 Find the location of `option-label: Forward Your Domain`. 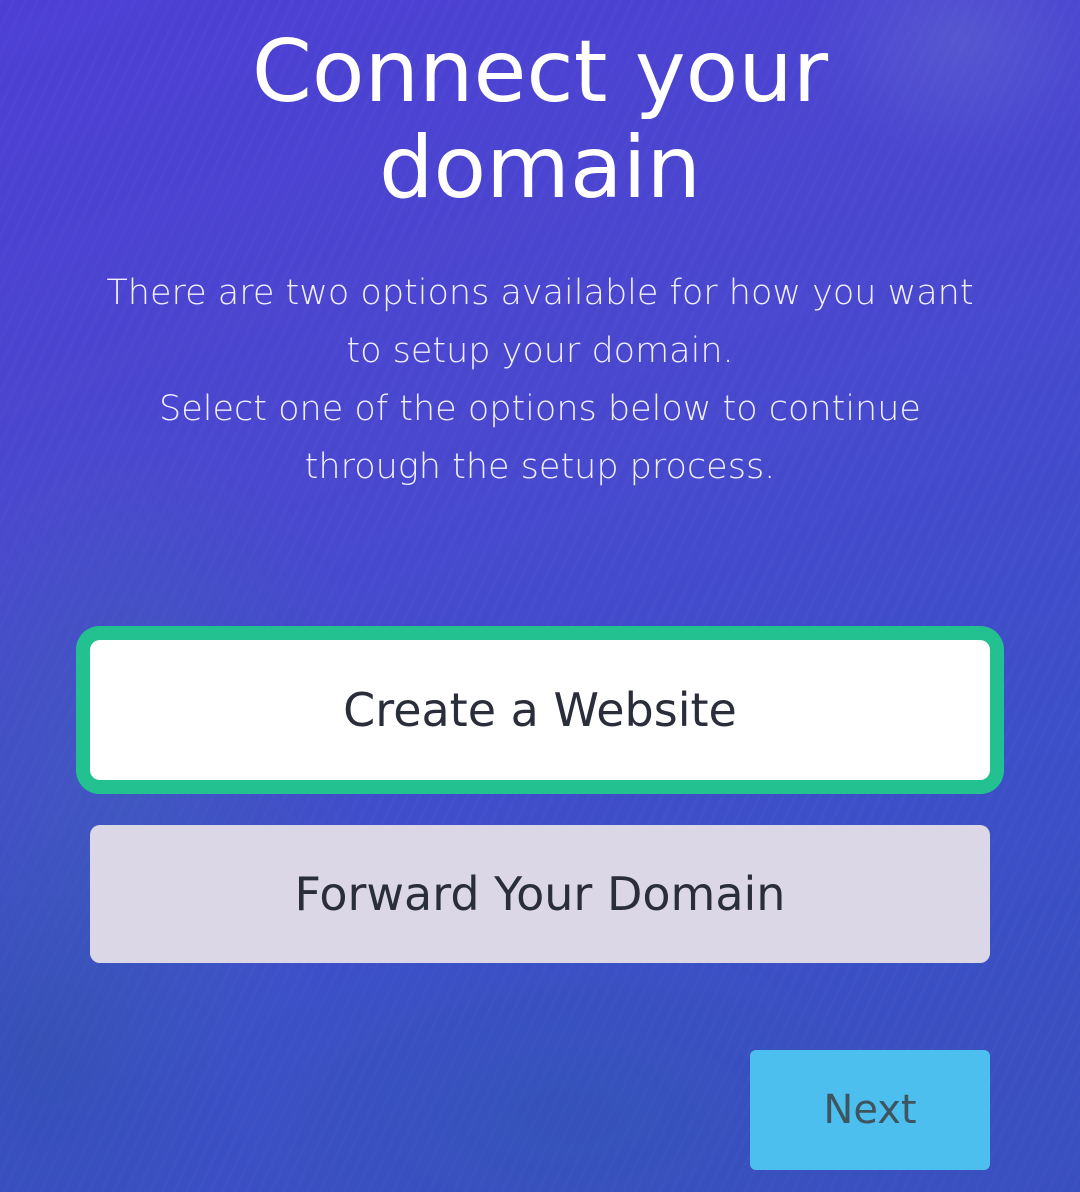

option-label: Forward Your Domain is located at coordinates (540, 894).